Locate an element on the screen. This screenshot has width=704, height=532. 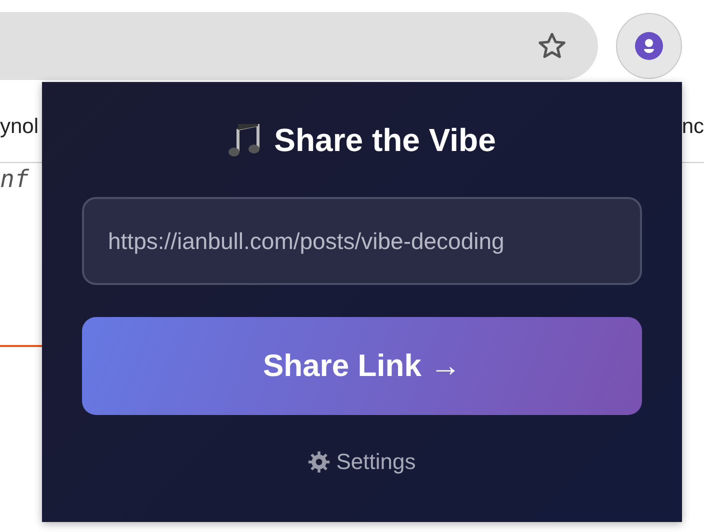
bookmark-text: nc is located at coordinates (693, 127).